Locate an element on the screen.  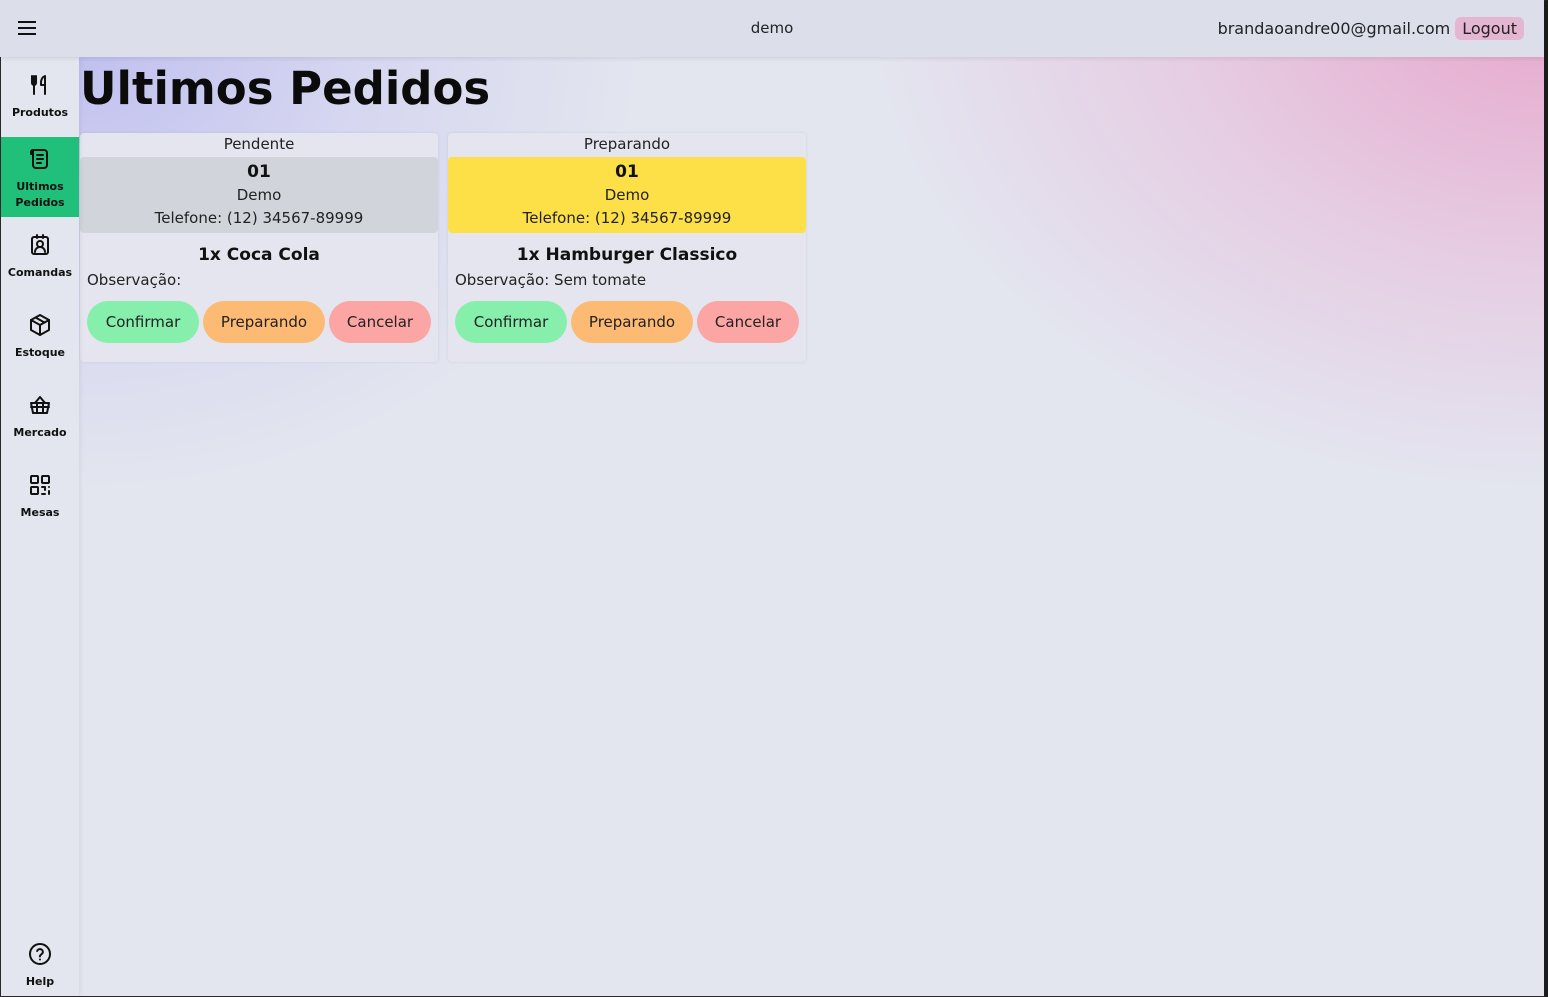
sidebar-item-label: Mesas is located at coordinates (40, 512).